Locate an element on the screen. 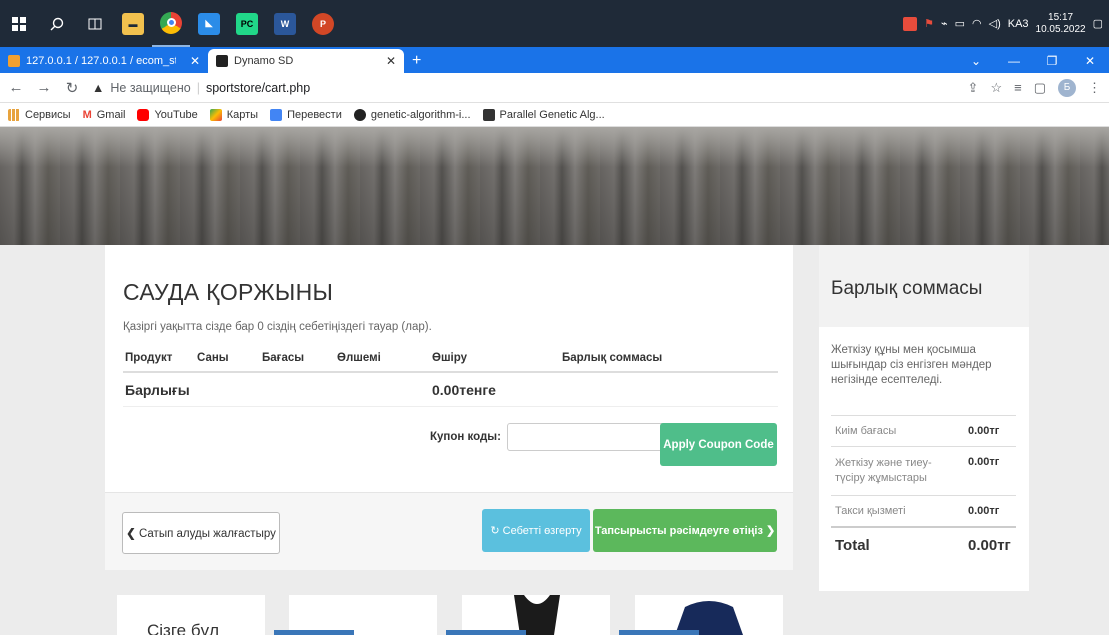 The width and height of the screenshot is (1109, 635). system-tray: ⚑ ⌁ ▭ ◠ ◁) KA3 15:17 10.05.2022 ▢ is located at coordinates (1006, 23).